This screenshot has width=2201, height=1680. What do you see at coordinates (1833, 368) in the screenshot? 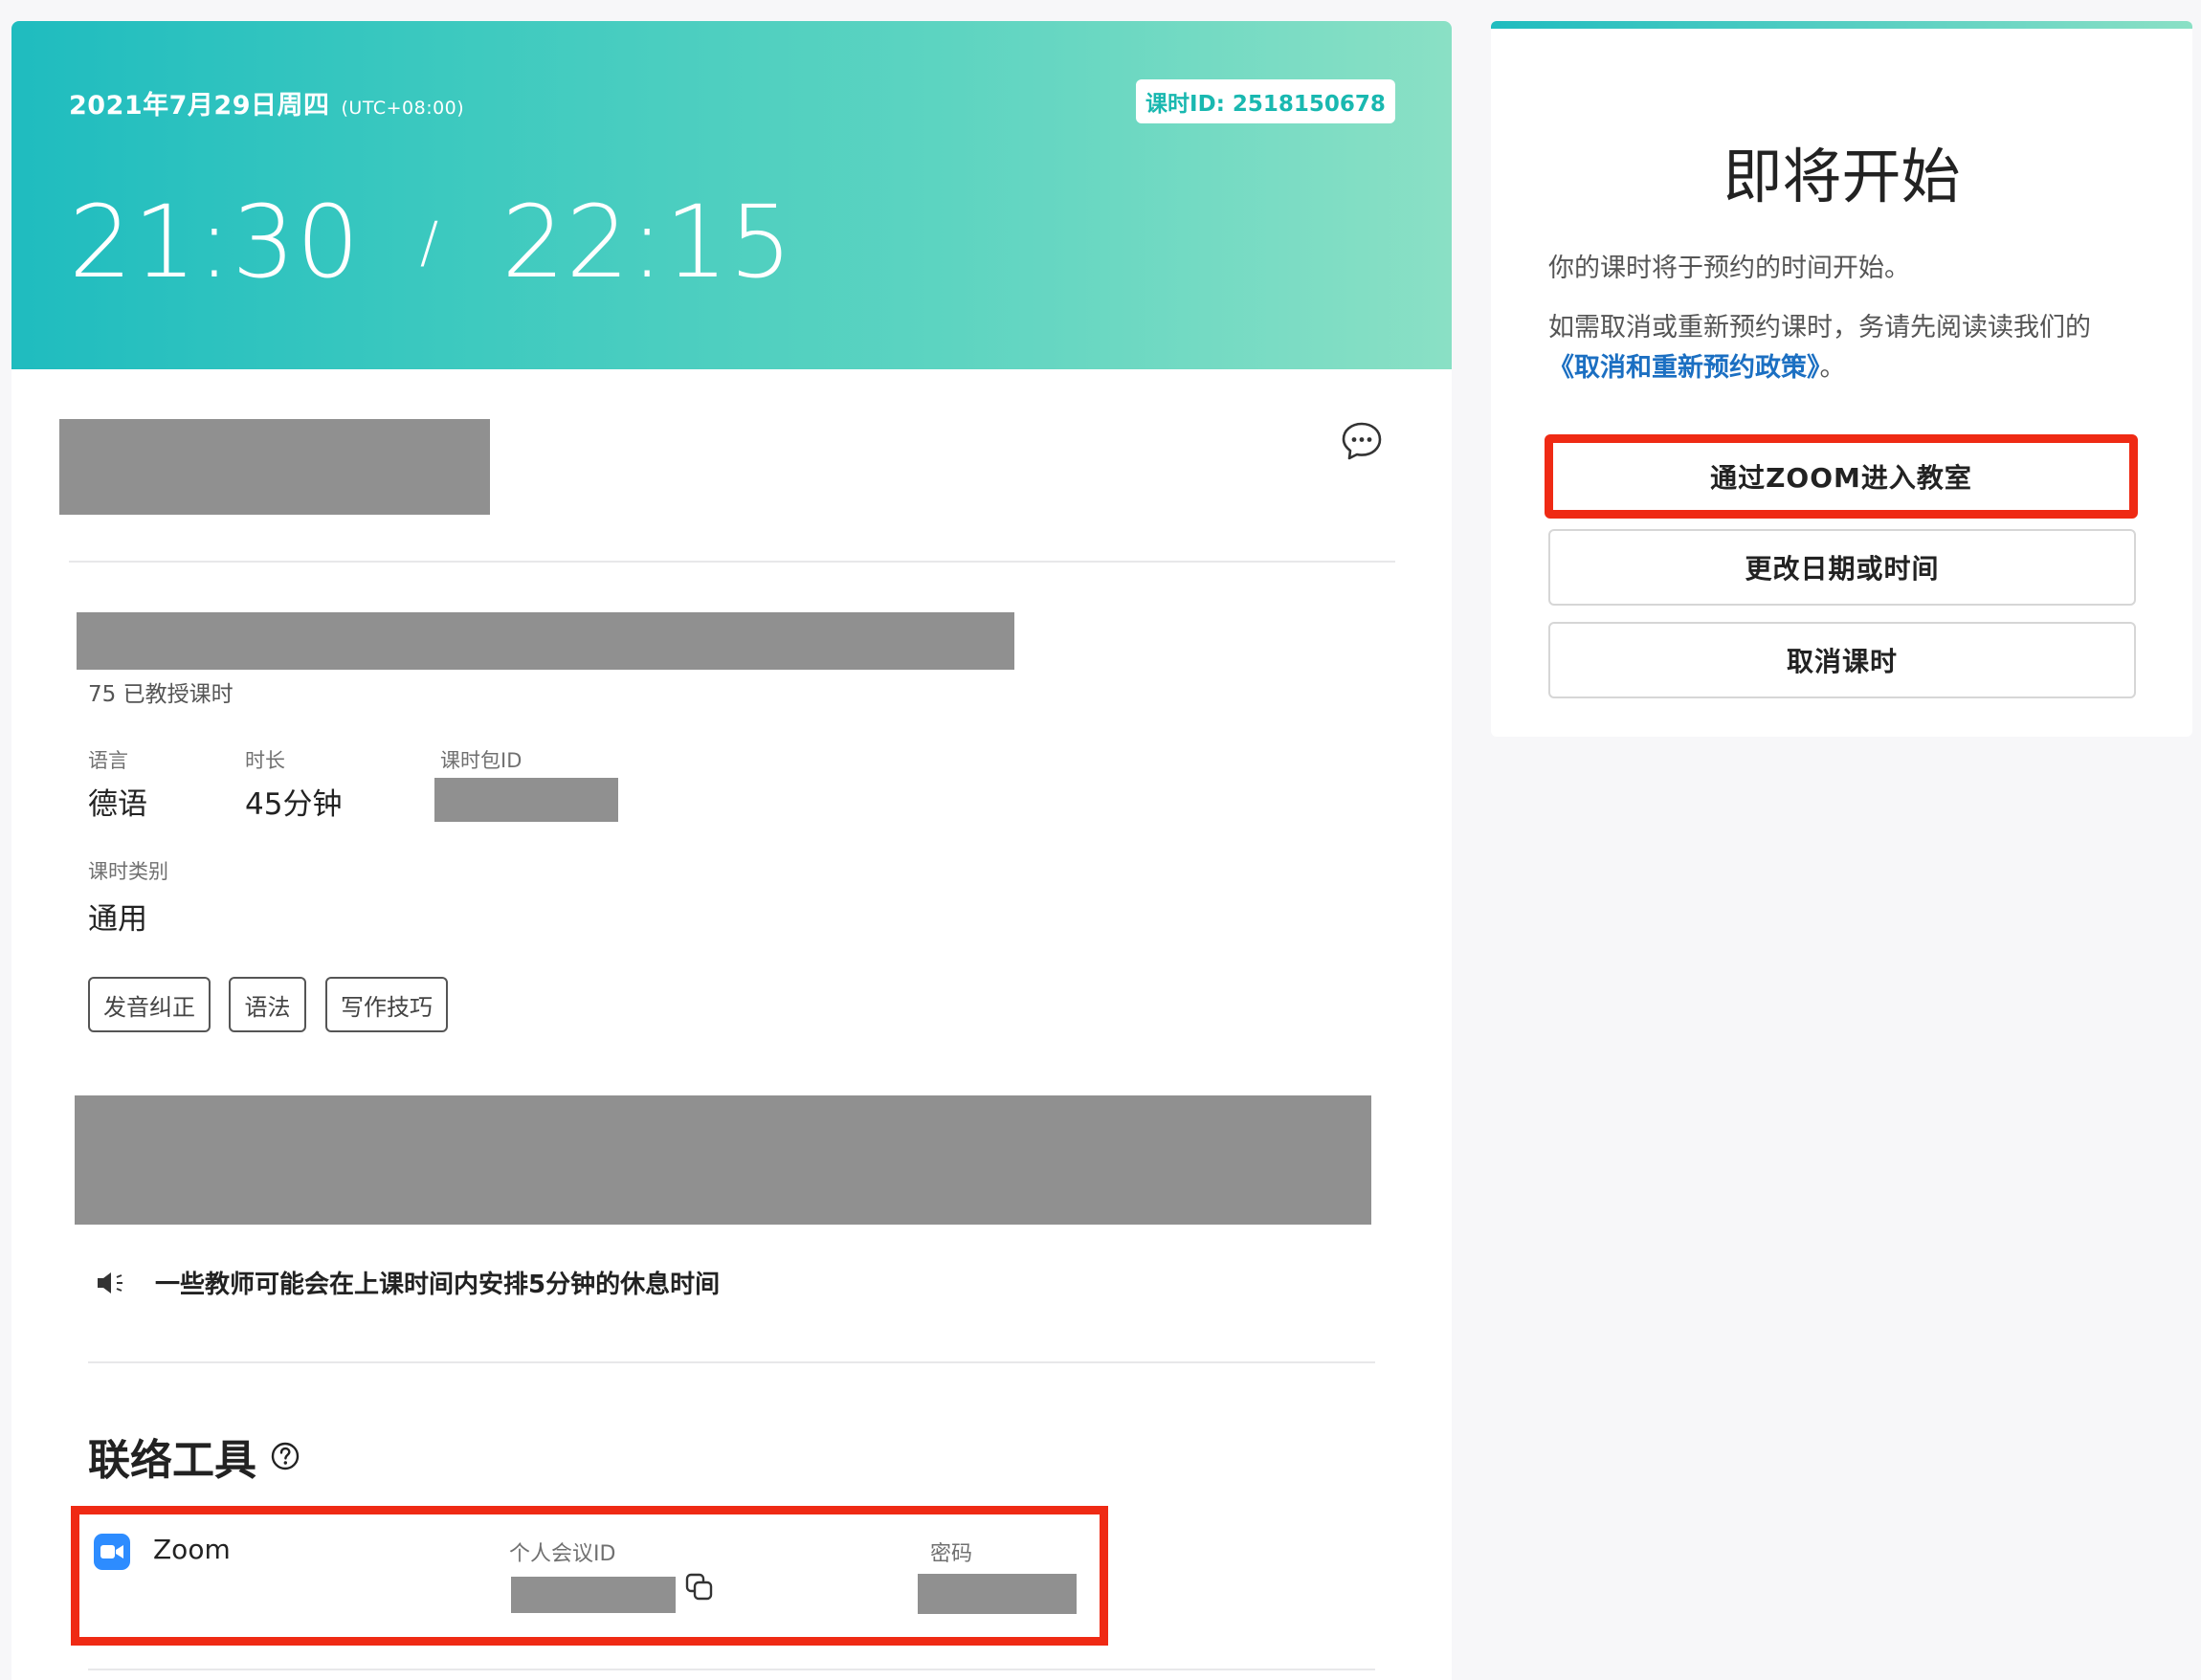
I see `policy-suffix: 。` at bounding box center [1833, 368].